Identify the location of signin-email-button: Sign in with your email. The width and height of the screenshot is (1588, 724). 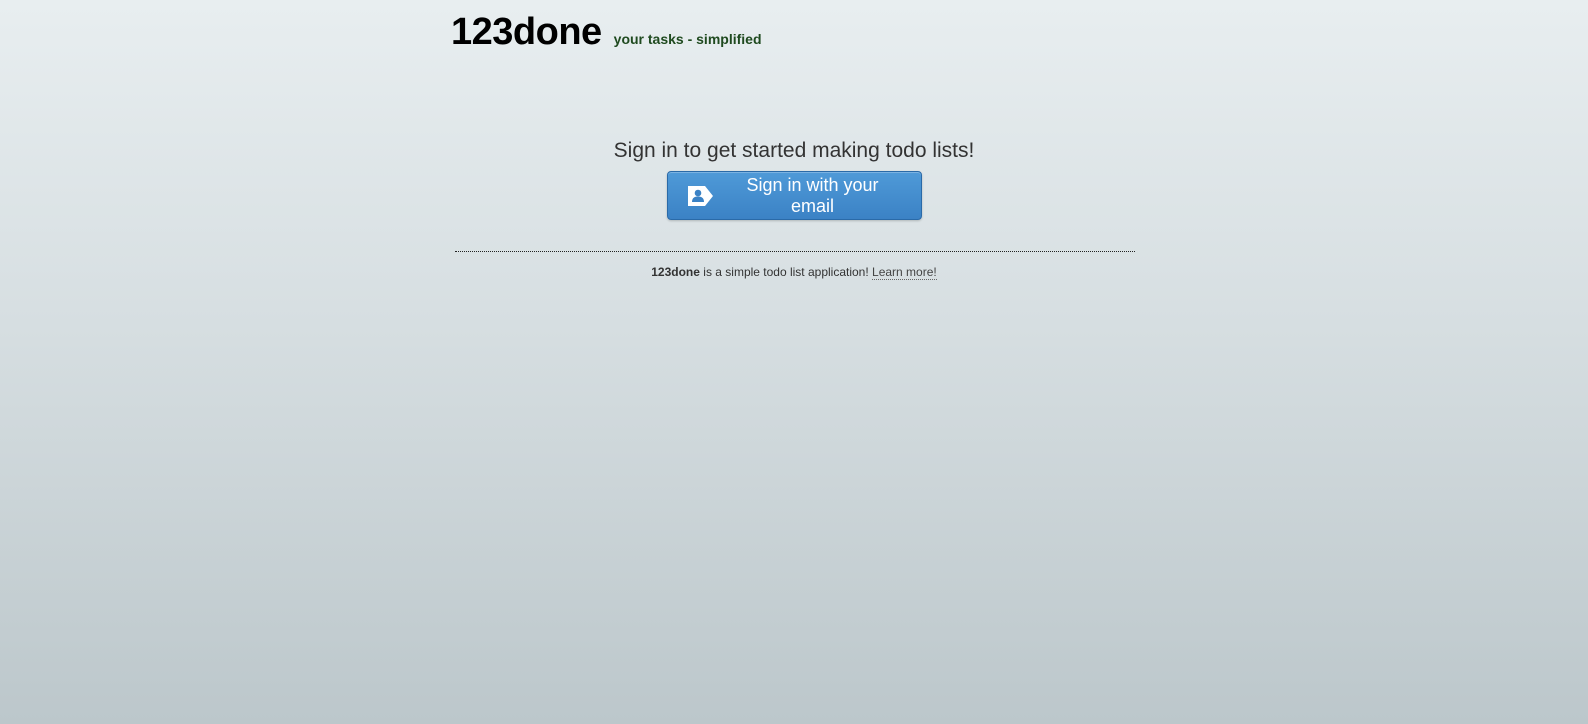
(794, 195).